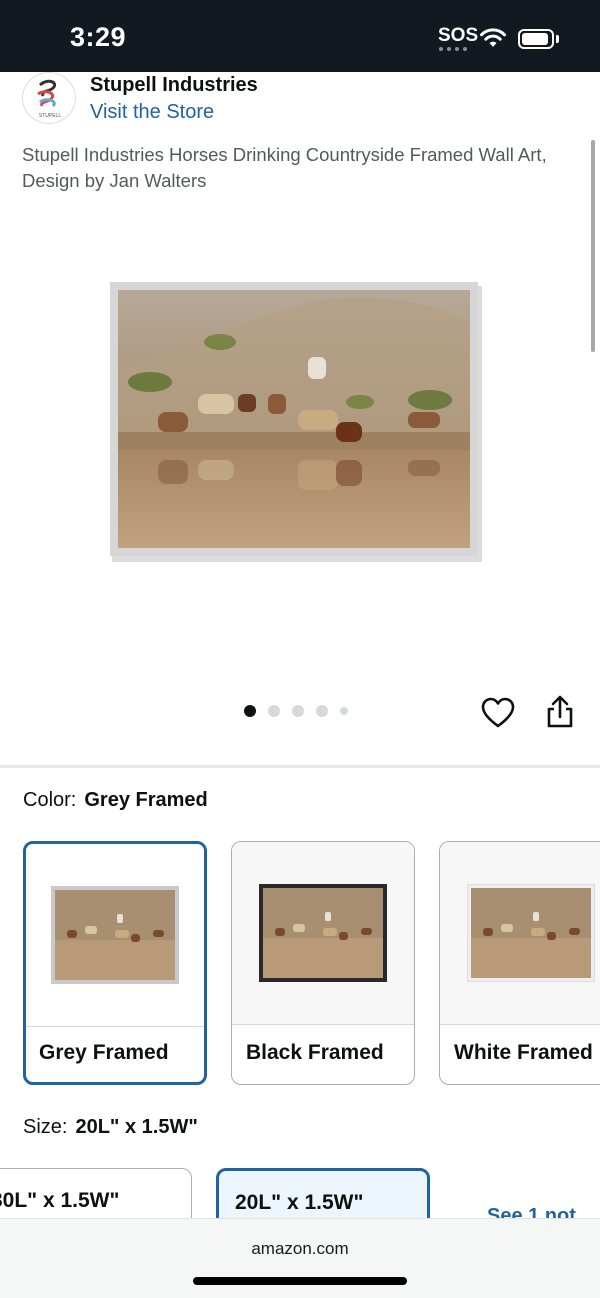  I want to click on color-selected-value: Grey Framed, so click(146, 800).